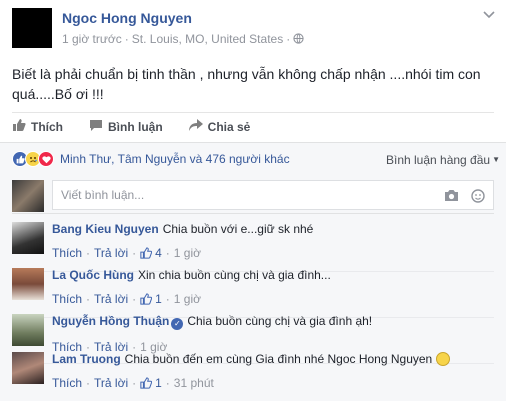 This screenshot has width=506, height=401. I want to click on composer-icons, so click(458, 197).